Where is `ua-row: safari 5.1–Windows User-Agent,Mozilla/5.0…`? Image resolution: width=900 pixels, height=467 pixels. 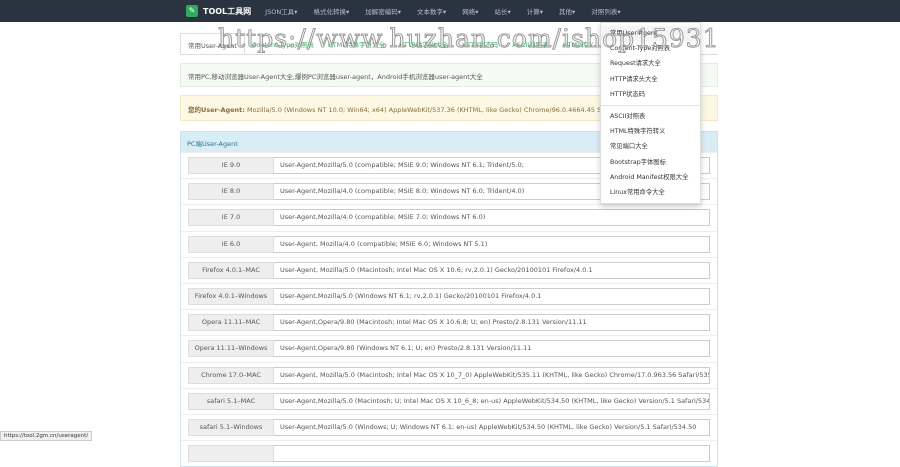 ua-row: safari 5.1–Windows User-Agent,Mozilla/5.0… is located at coordinates (449, 426).